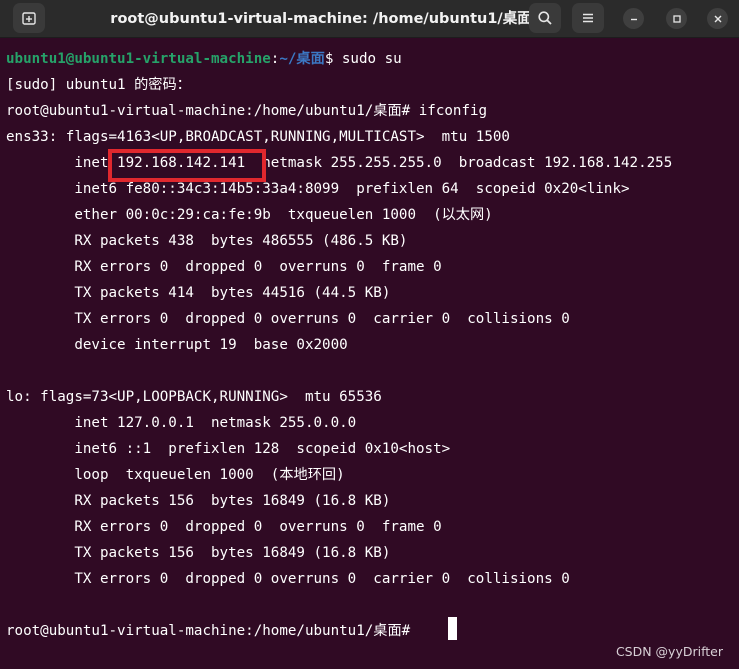 This screenshot has width=739, height=669. Describe the element at coordinates (198, 293) in the screenshot. I see `terminal-line: TX packets 414 bytes 44516 (44.5 KB)` at that location.